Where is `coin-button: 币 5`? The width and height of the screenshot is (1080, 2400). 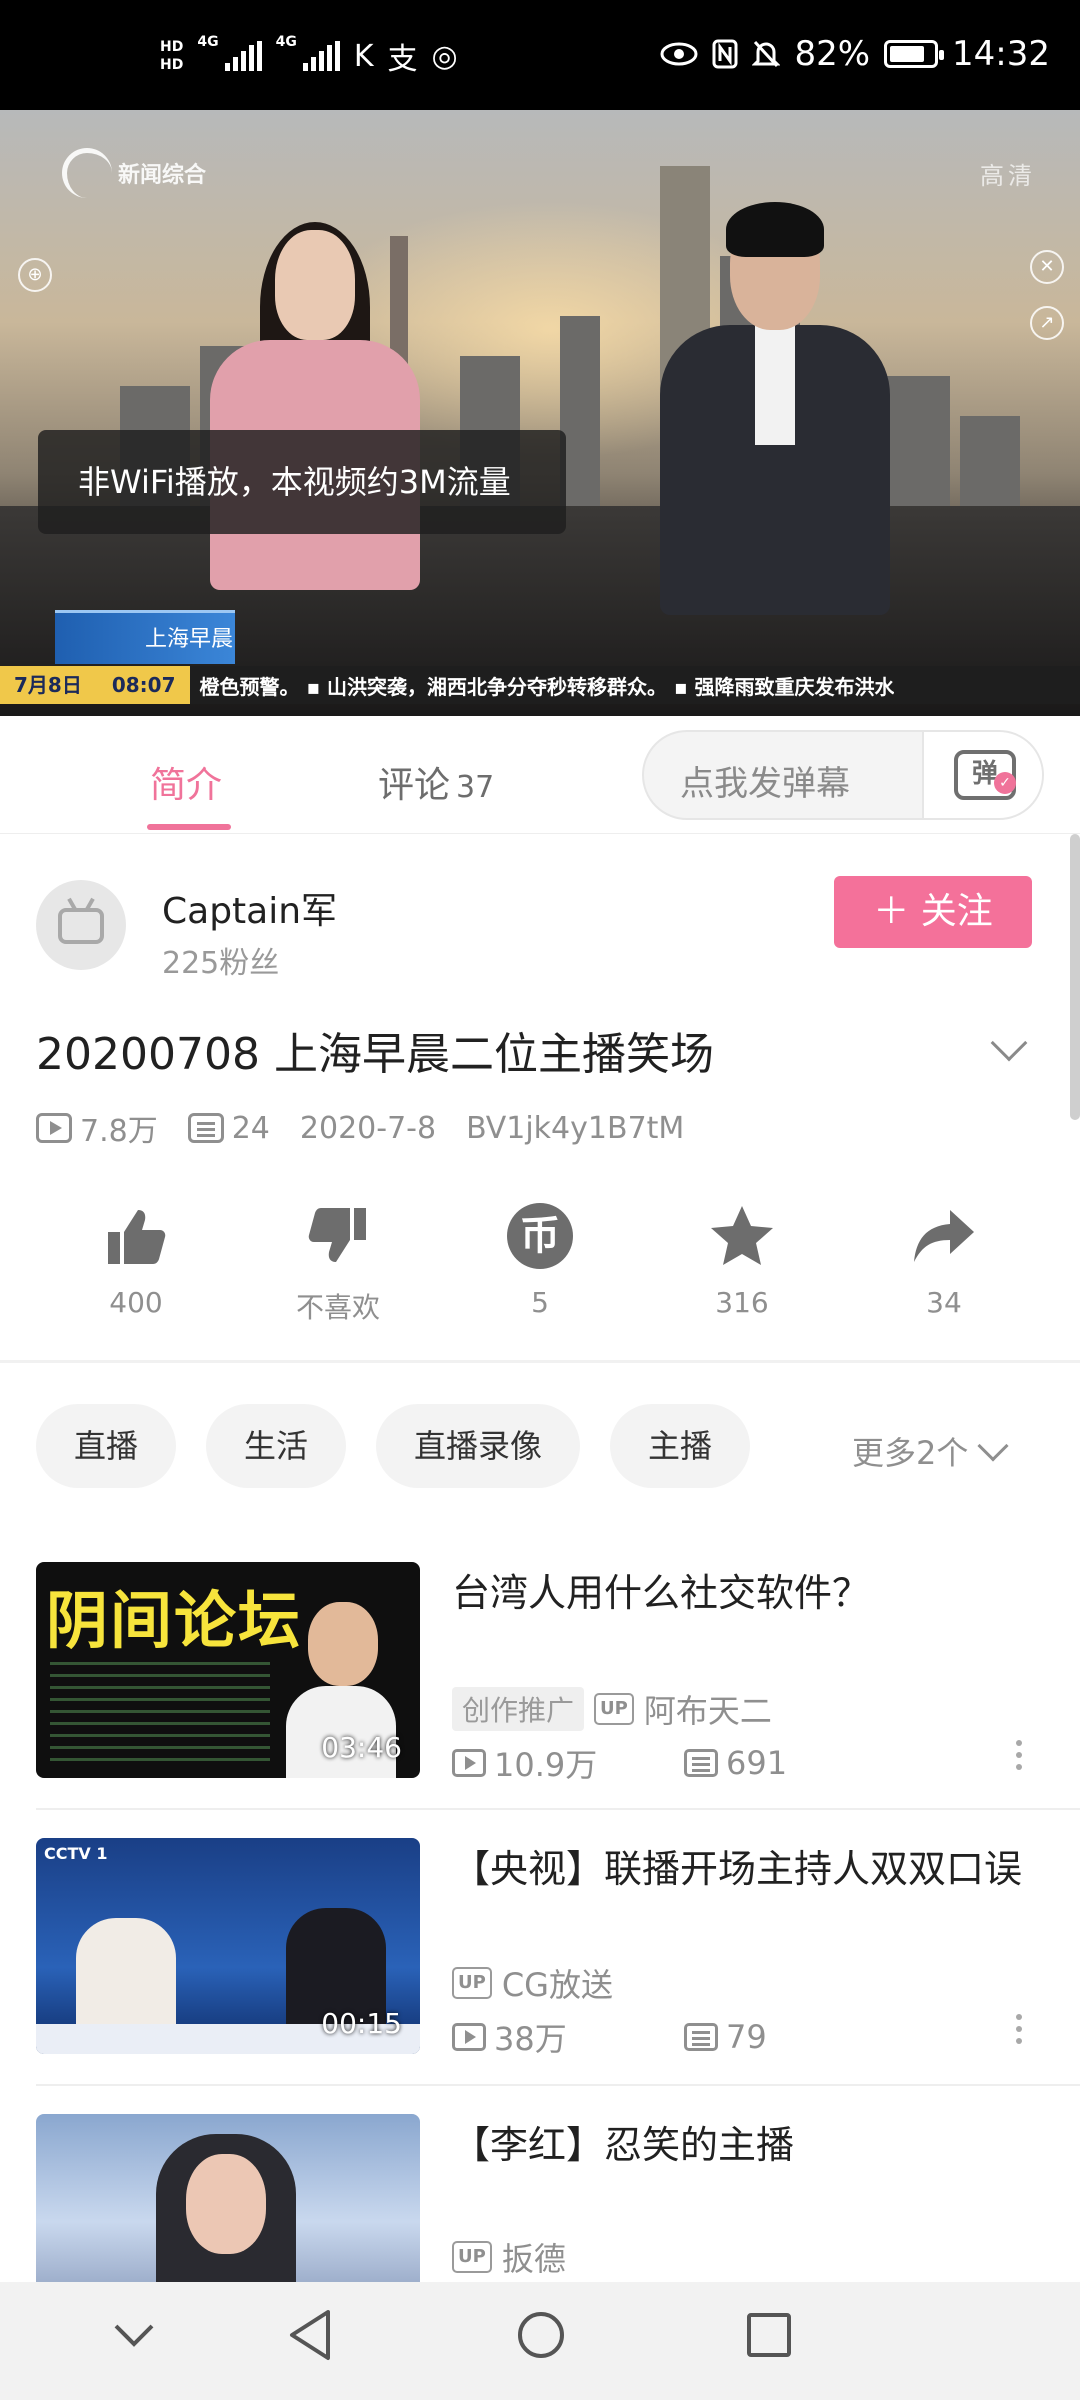
coin-button: 币 5 is located at coordinates (540, 1259).